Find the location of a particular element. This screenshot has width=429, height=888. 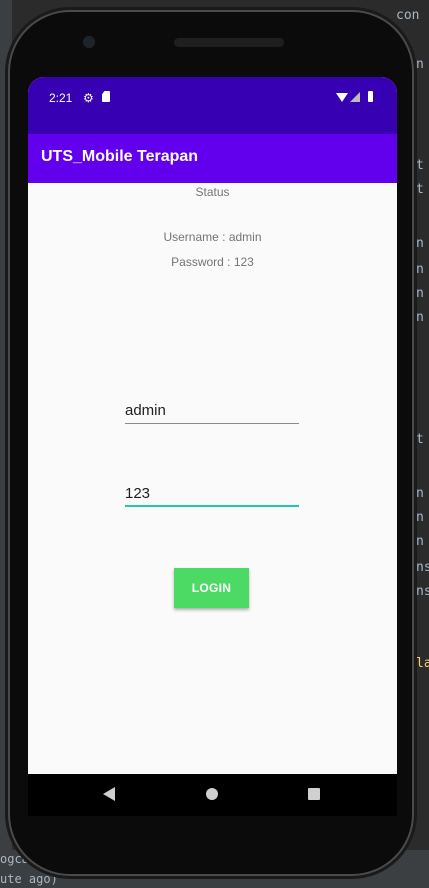

status-label: Status is located at coordinates (212, 192).